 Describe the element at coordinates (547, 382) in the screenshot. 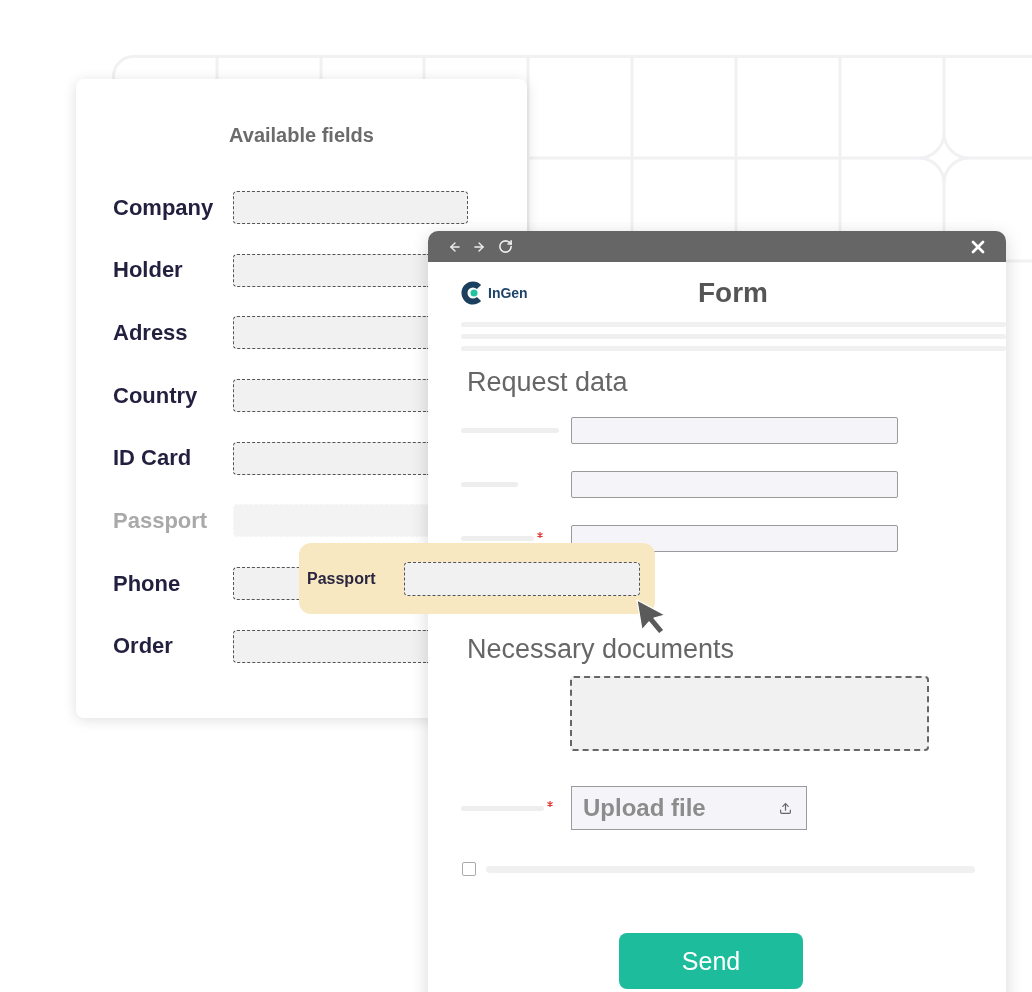

I see `section-heading: Request data` at that location.